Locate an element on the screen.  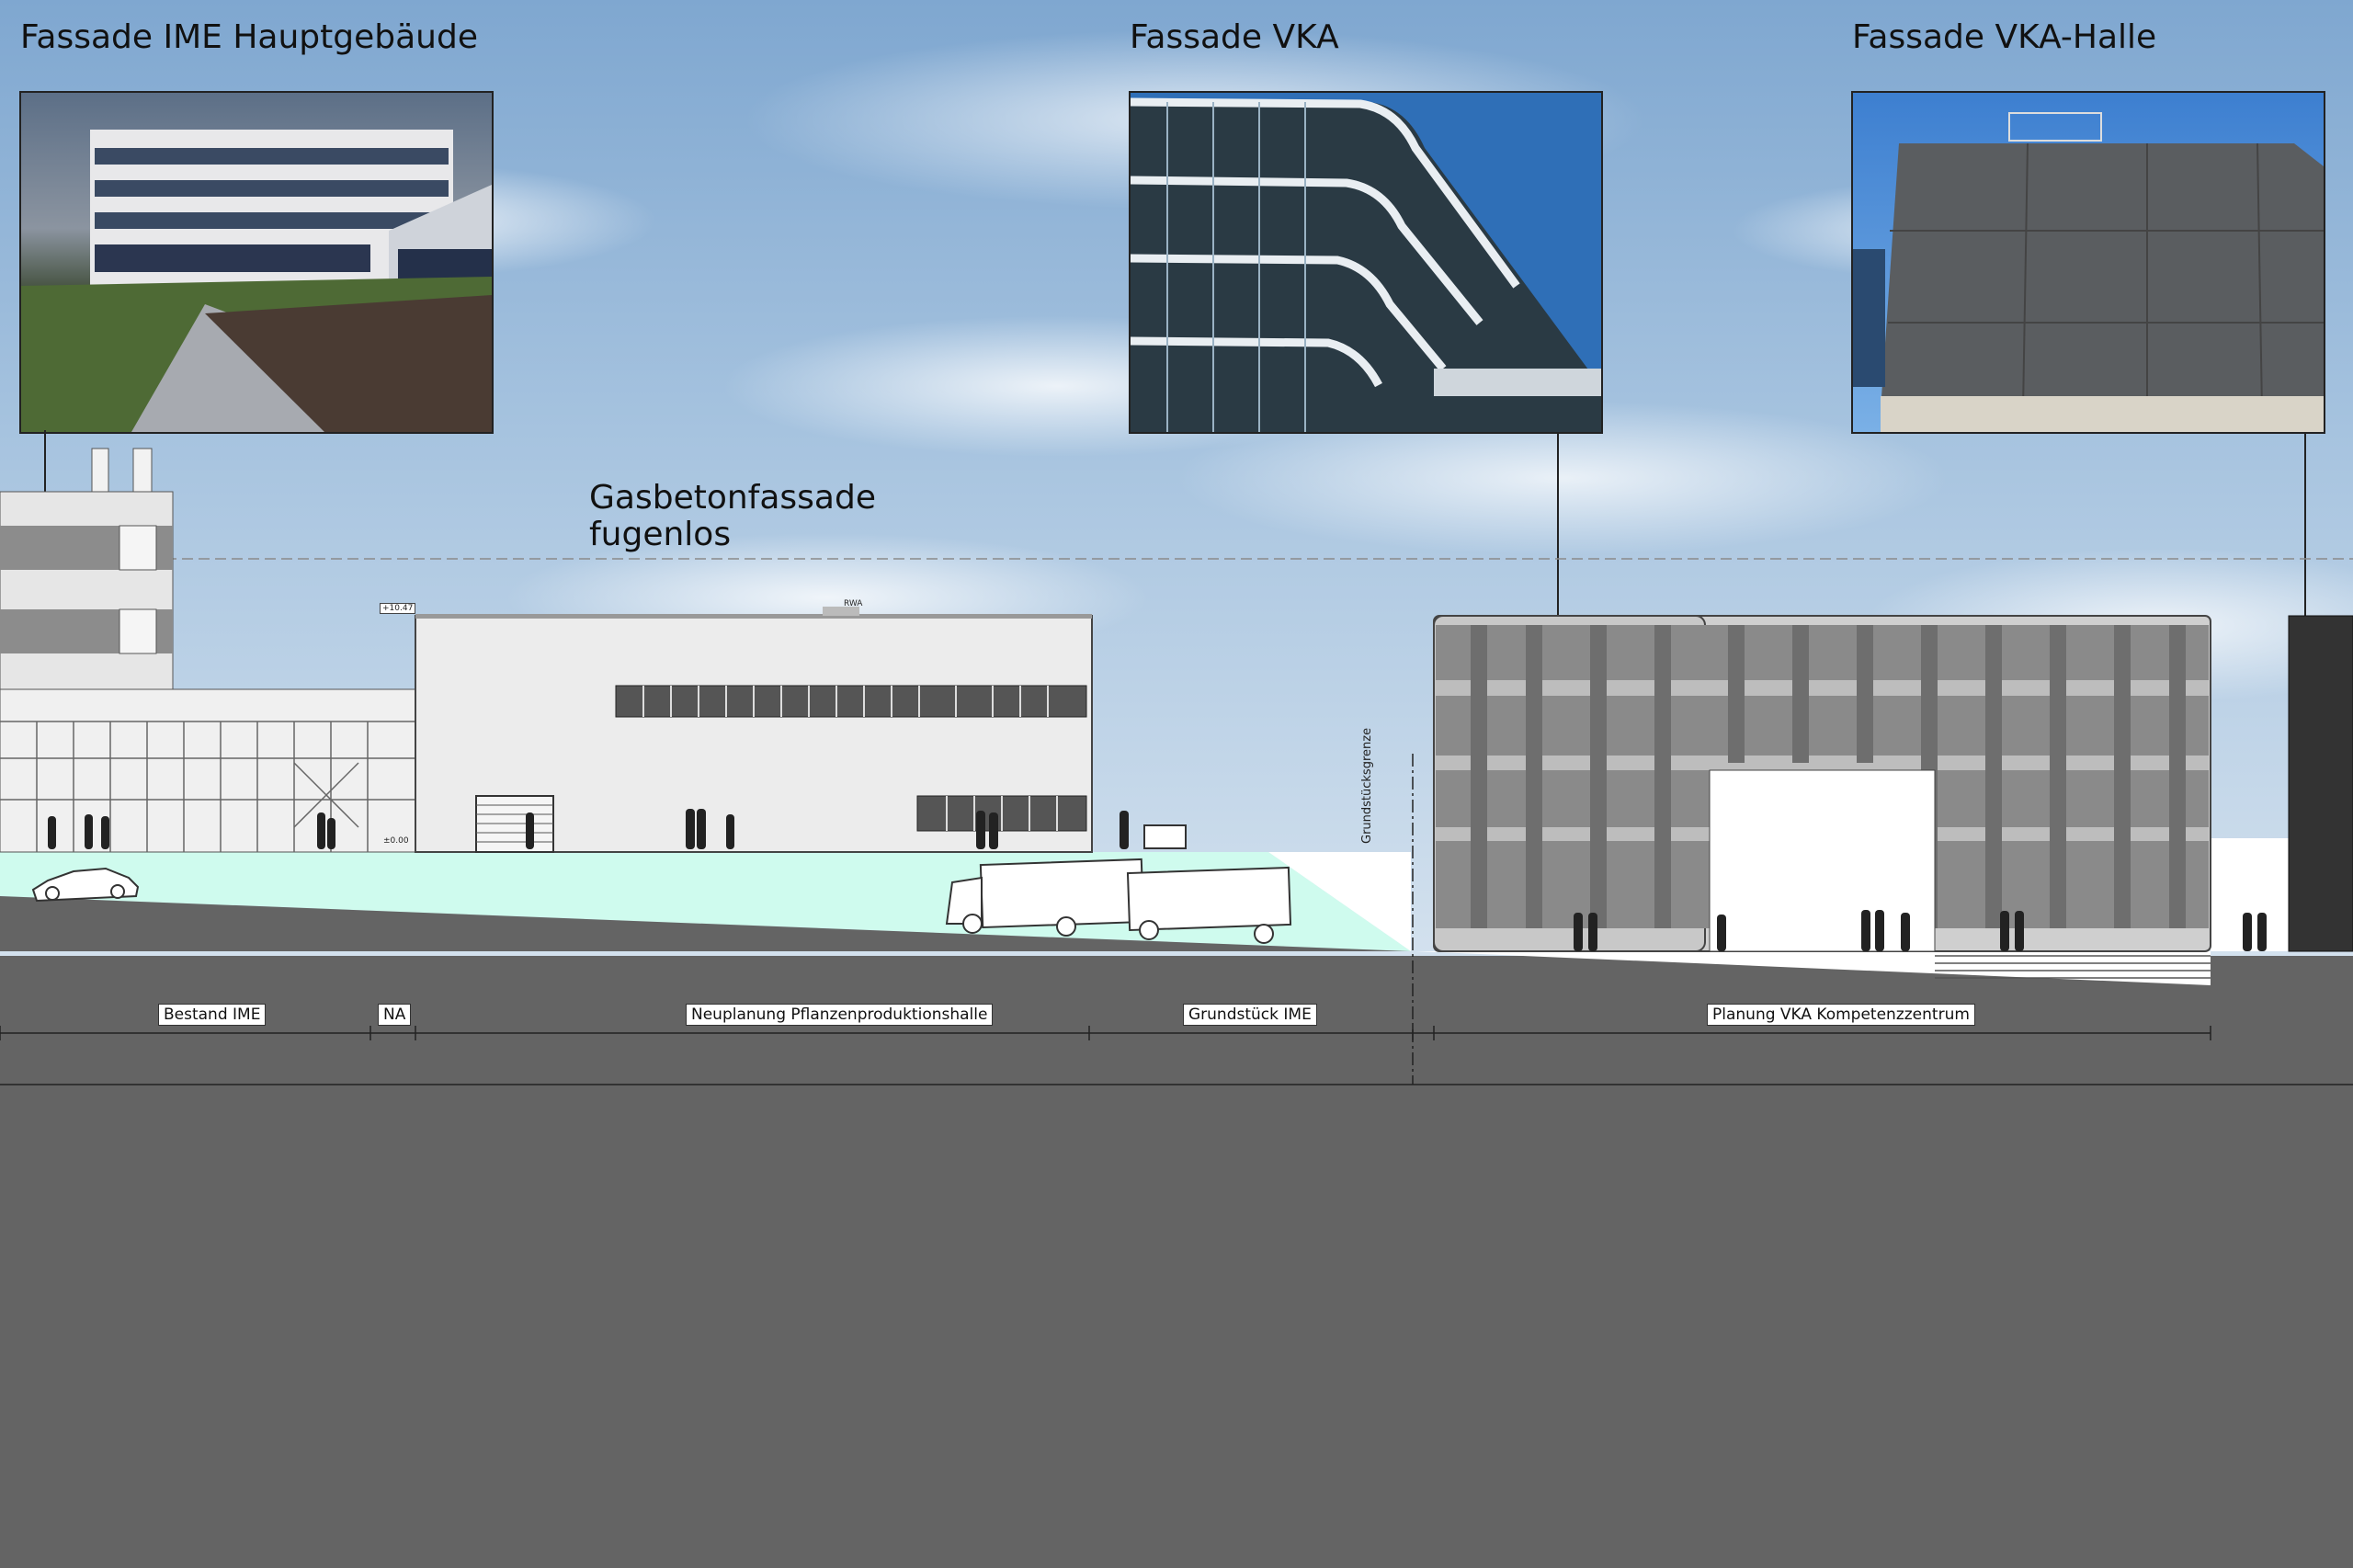
annotation-line-1: Gasbetonfassade is located at coordinates (732, 498).